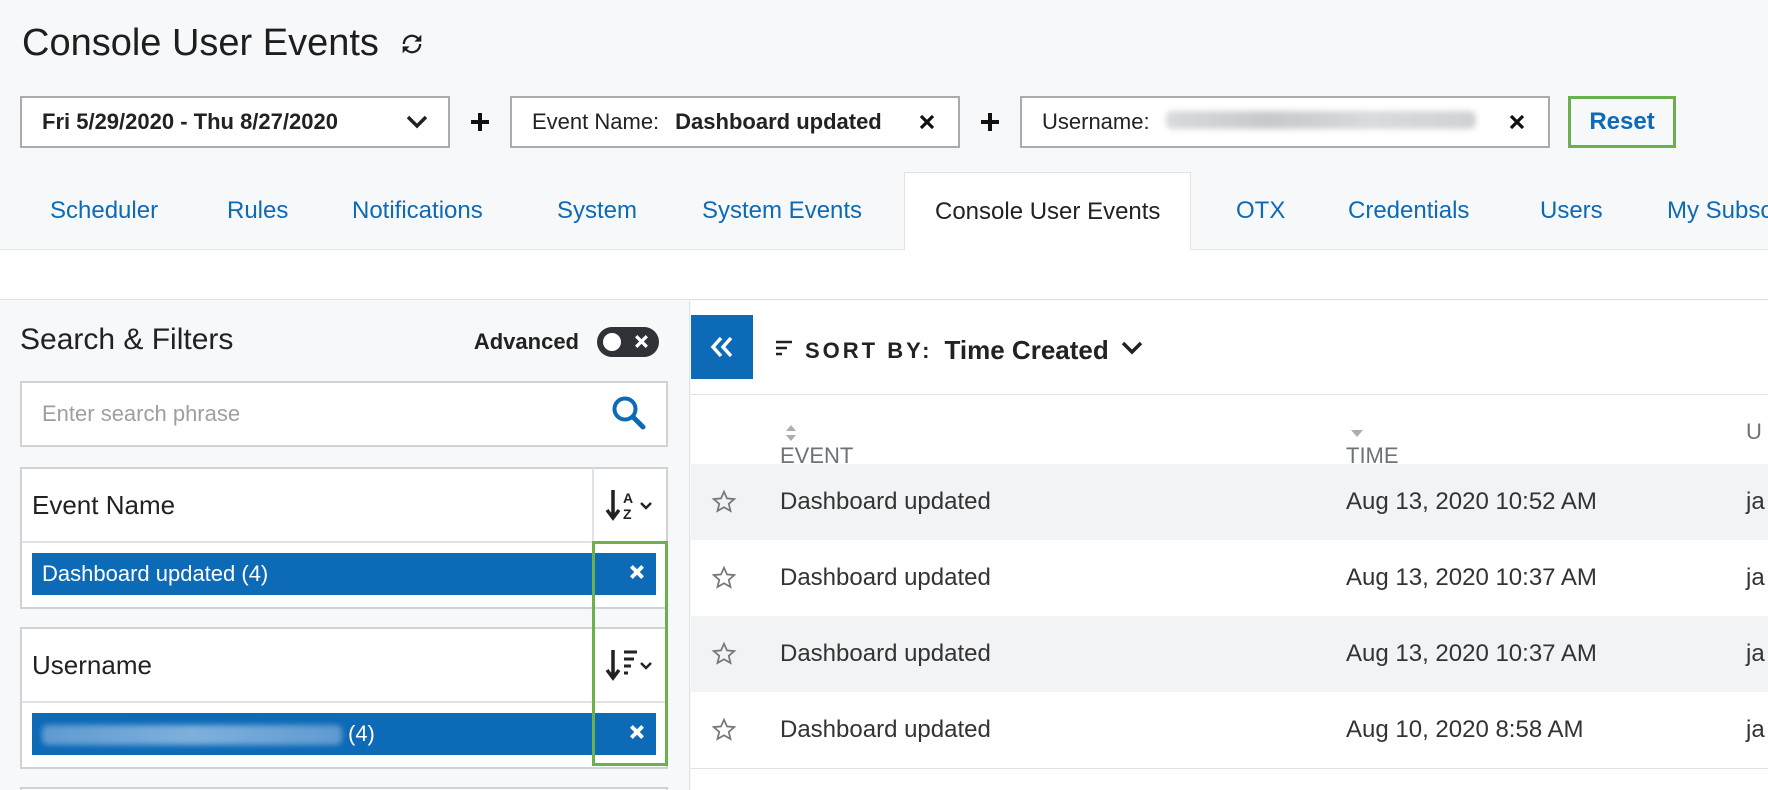 Image resolution: width=1768 pixels, height=790 pixels. I want to click on tab-rules: Rules, so click(257, 211).